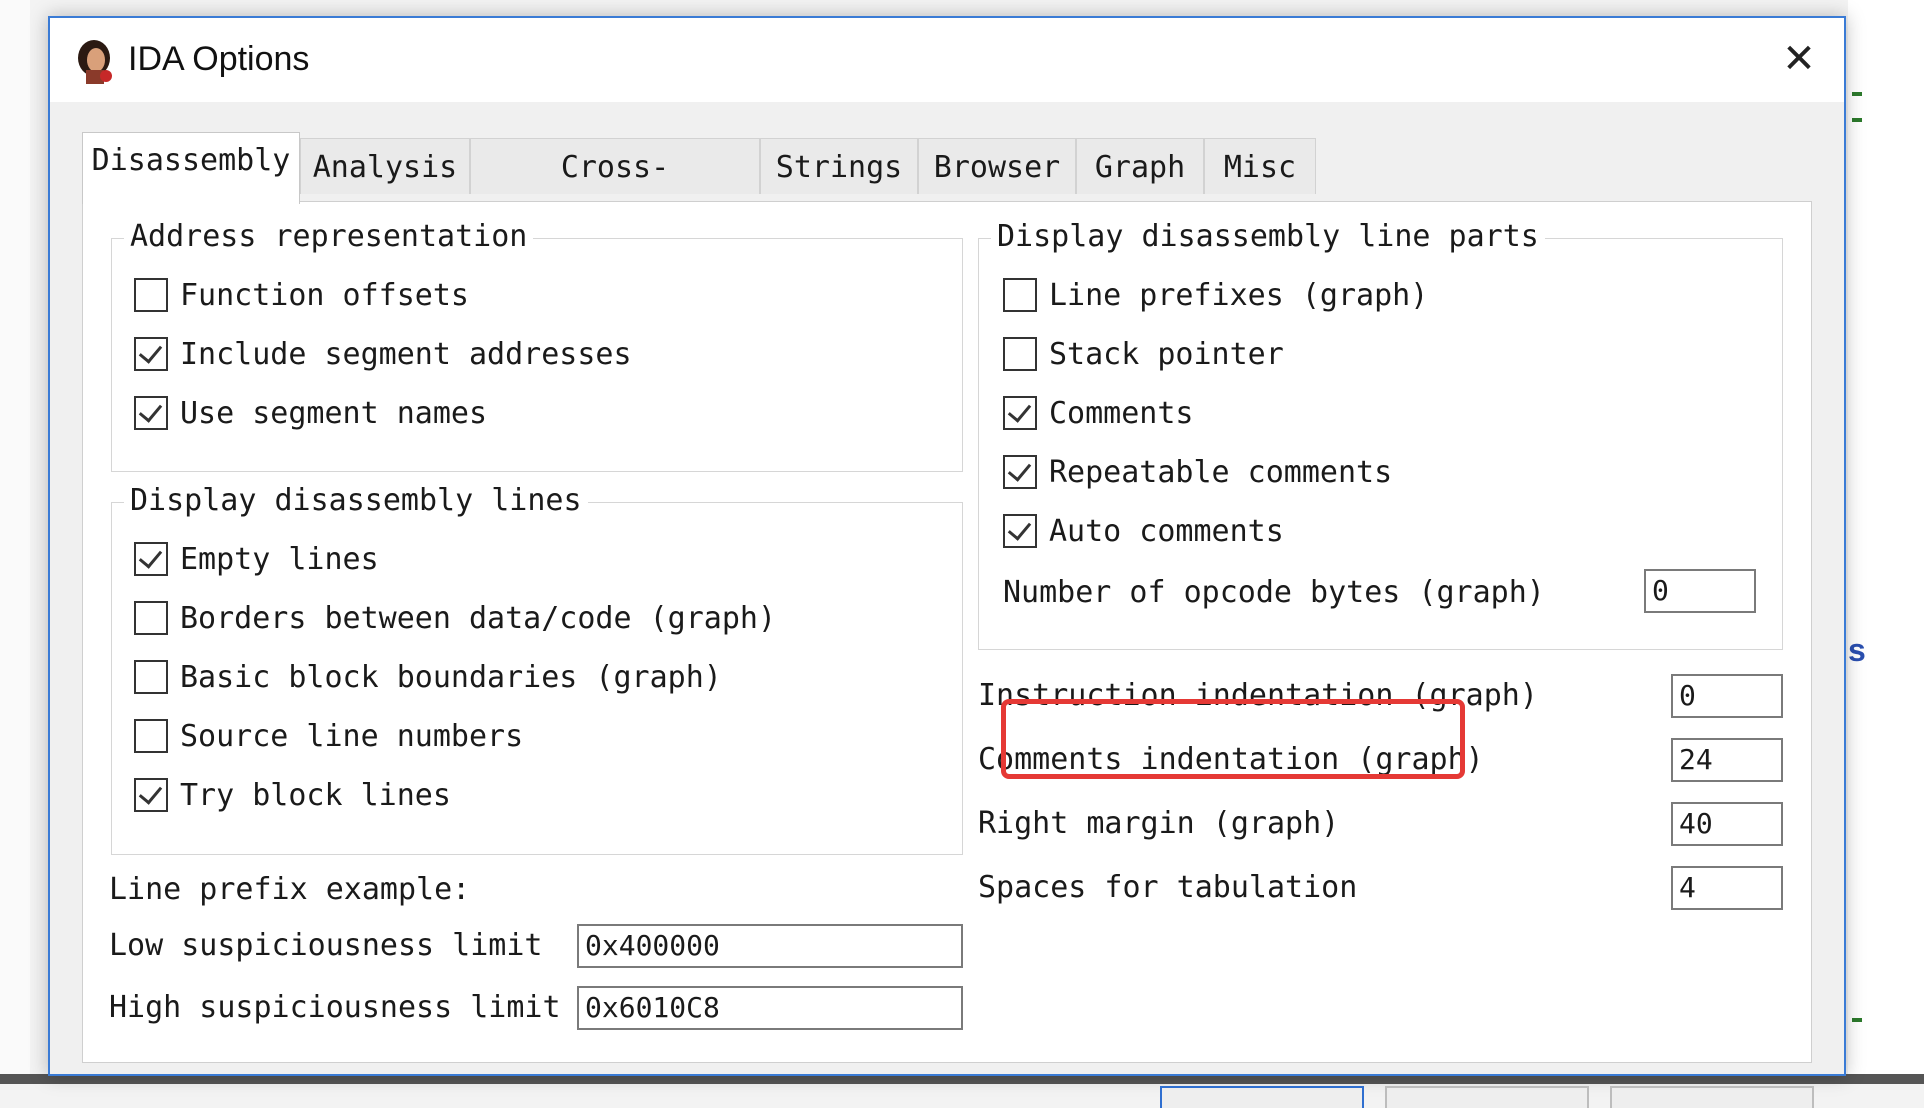 This screenshot has width=1924, height=1108. I want to click on address-representation-legend: Address representation, so click(329, 237).